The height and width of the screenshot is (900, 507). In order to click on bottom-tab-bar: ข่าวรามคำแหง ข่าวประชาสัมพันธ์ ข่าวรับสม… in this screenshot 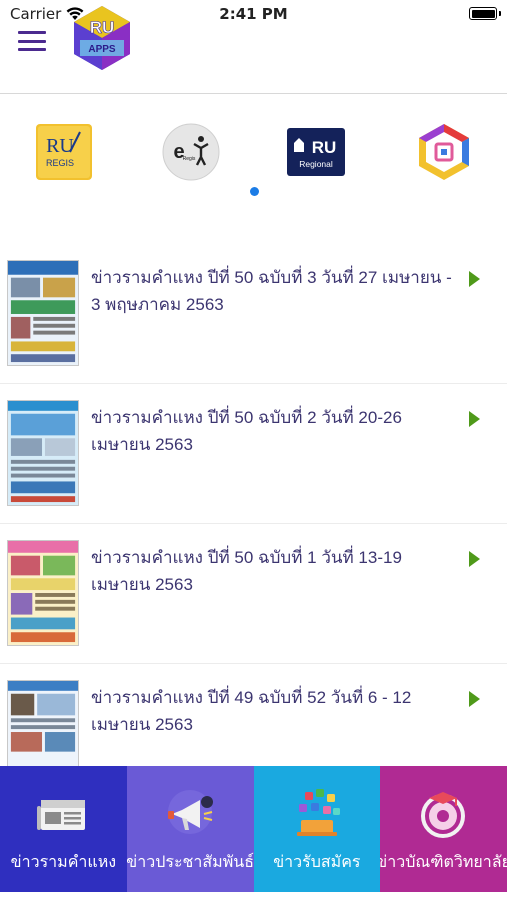, I will do `click(253, 829)`.